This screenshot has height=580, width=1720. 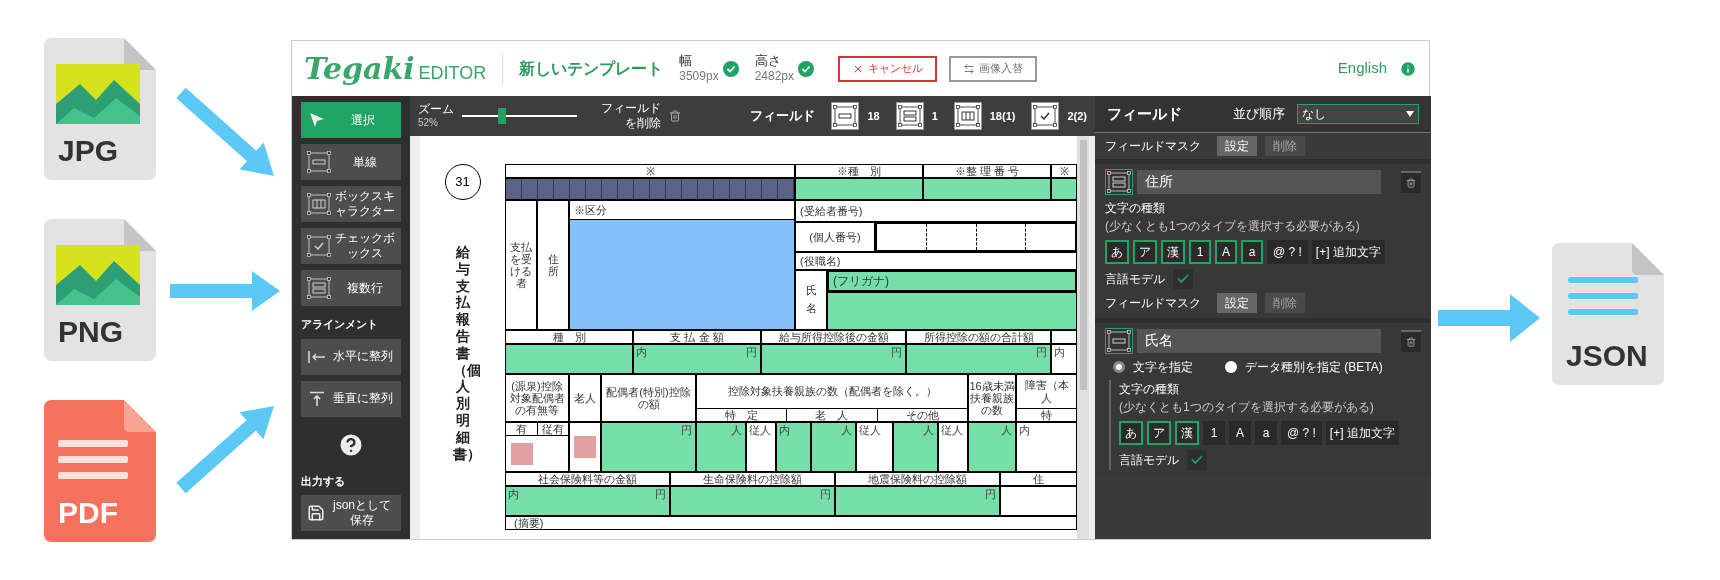 What do you see at coordinates (993, 68) in the screenshot?
I see `replace-image-button: 画像入替` at bounding box center [993, 68].